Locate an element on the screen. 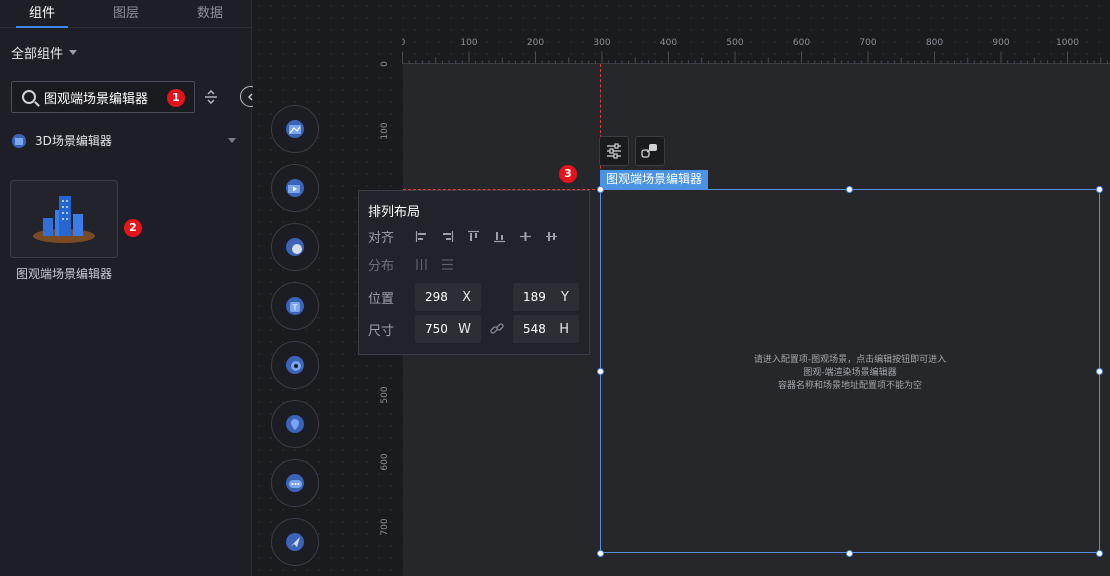 The height and width of the screenshot is (576, 1110). ruler-x-tick-label: 600 is located at coordinates (801, 43).